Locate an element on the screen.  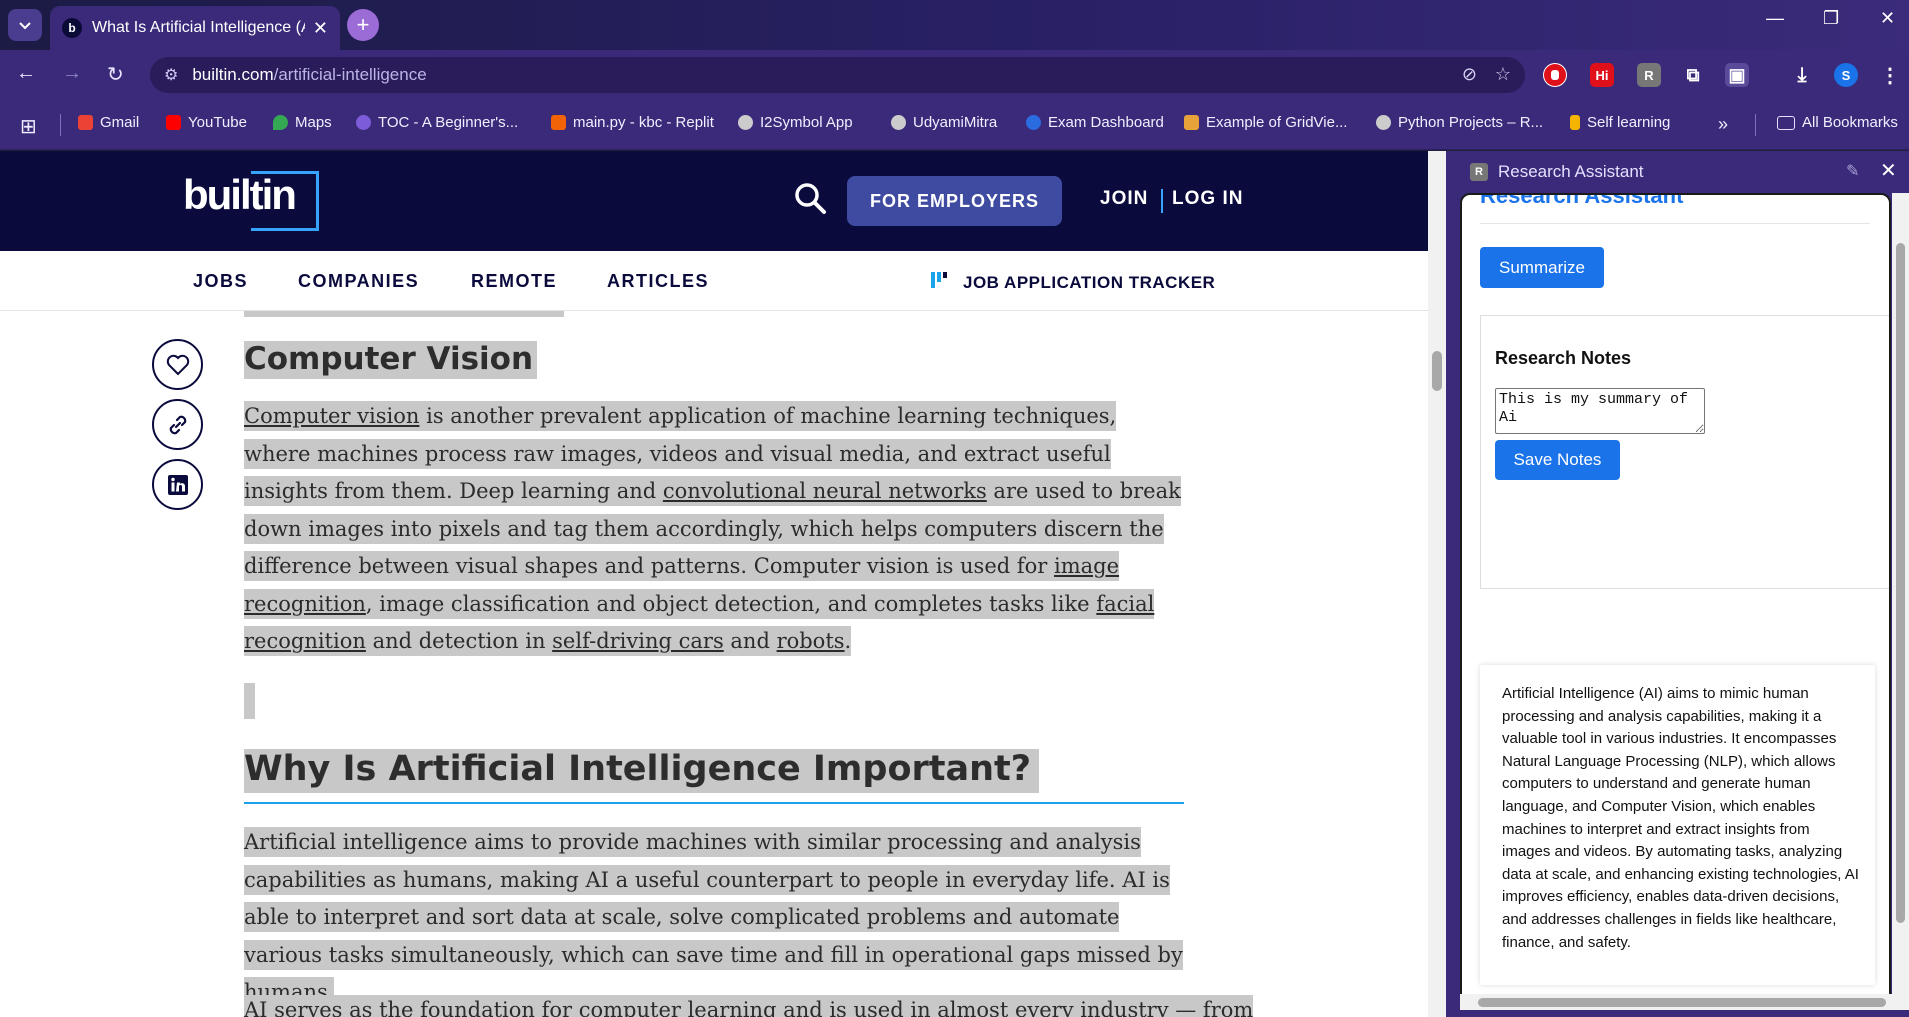
bookmark-exam-dashboard: Exam Dashboard is located at coordinates (1095, 122).